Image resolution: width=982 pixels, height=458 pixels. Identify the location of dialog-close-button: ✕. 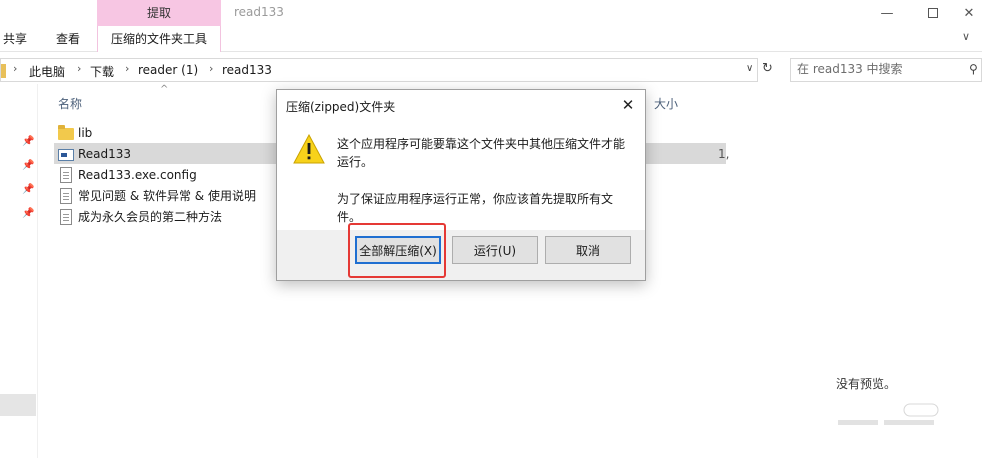
(628, 105).